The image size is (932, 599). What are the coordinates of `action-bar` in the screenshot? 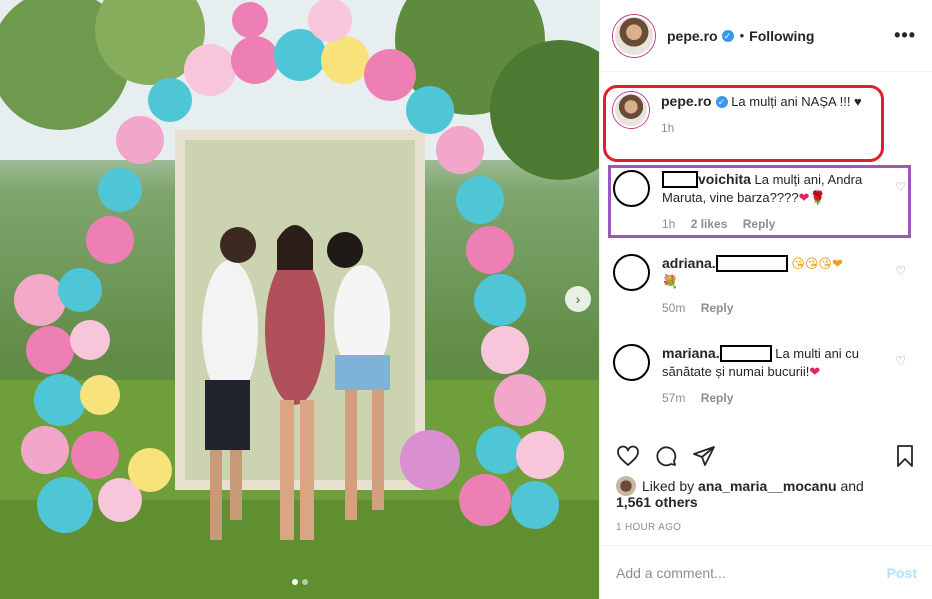 It's located at (766, 456).